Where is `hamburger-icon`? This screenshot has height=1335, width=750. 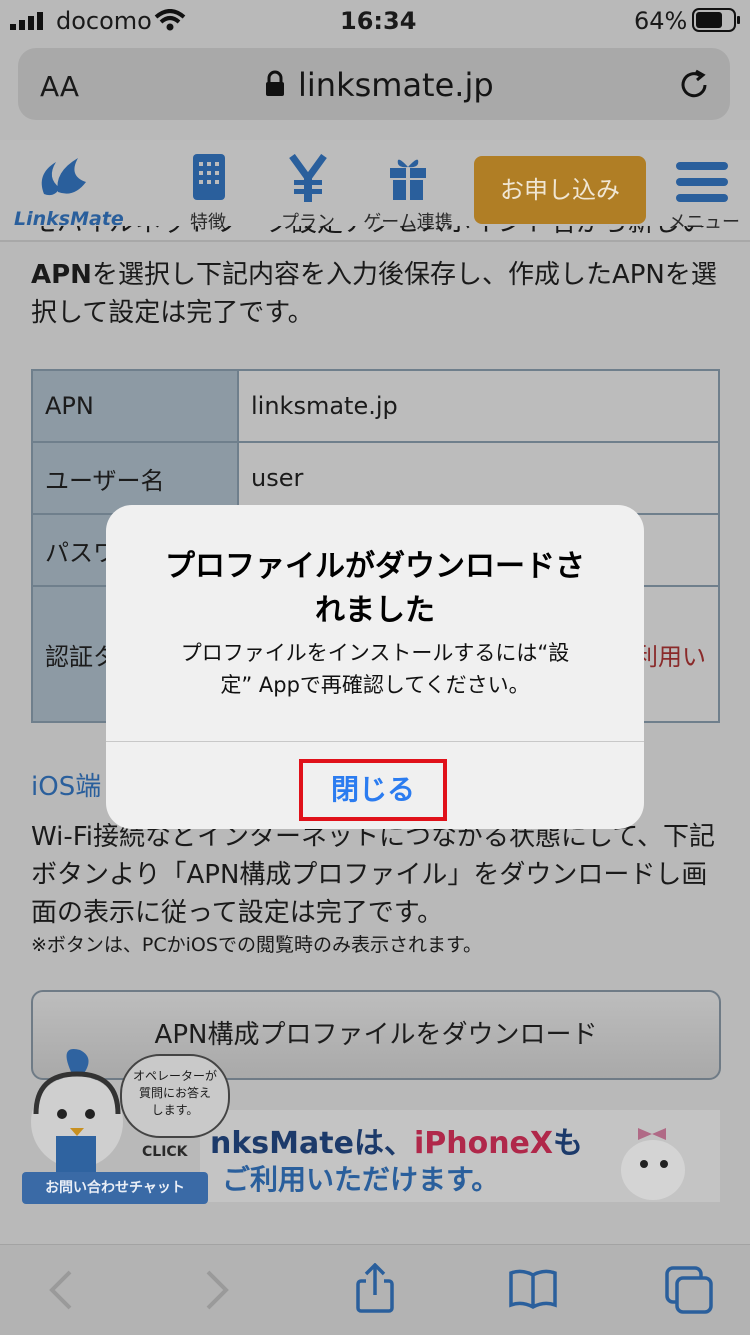
hamburger-icon is located at coordinates (702, 182).